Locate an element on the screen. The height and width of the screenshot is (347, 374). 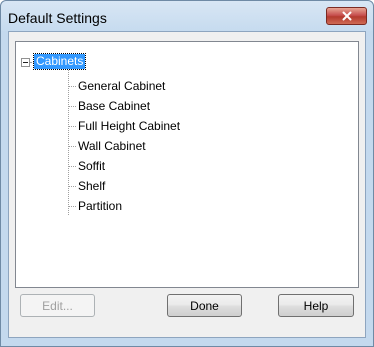
tree-item-label: Soffit is located at coordinates (92, 166).